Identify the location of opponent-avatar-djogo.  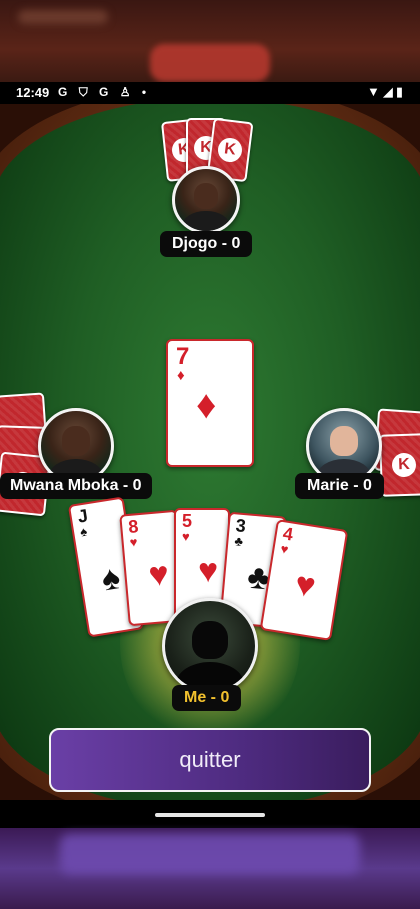
(206, 200).